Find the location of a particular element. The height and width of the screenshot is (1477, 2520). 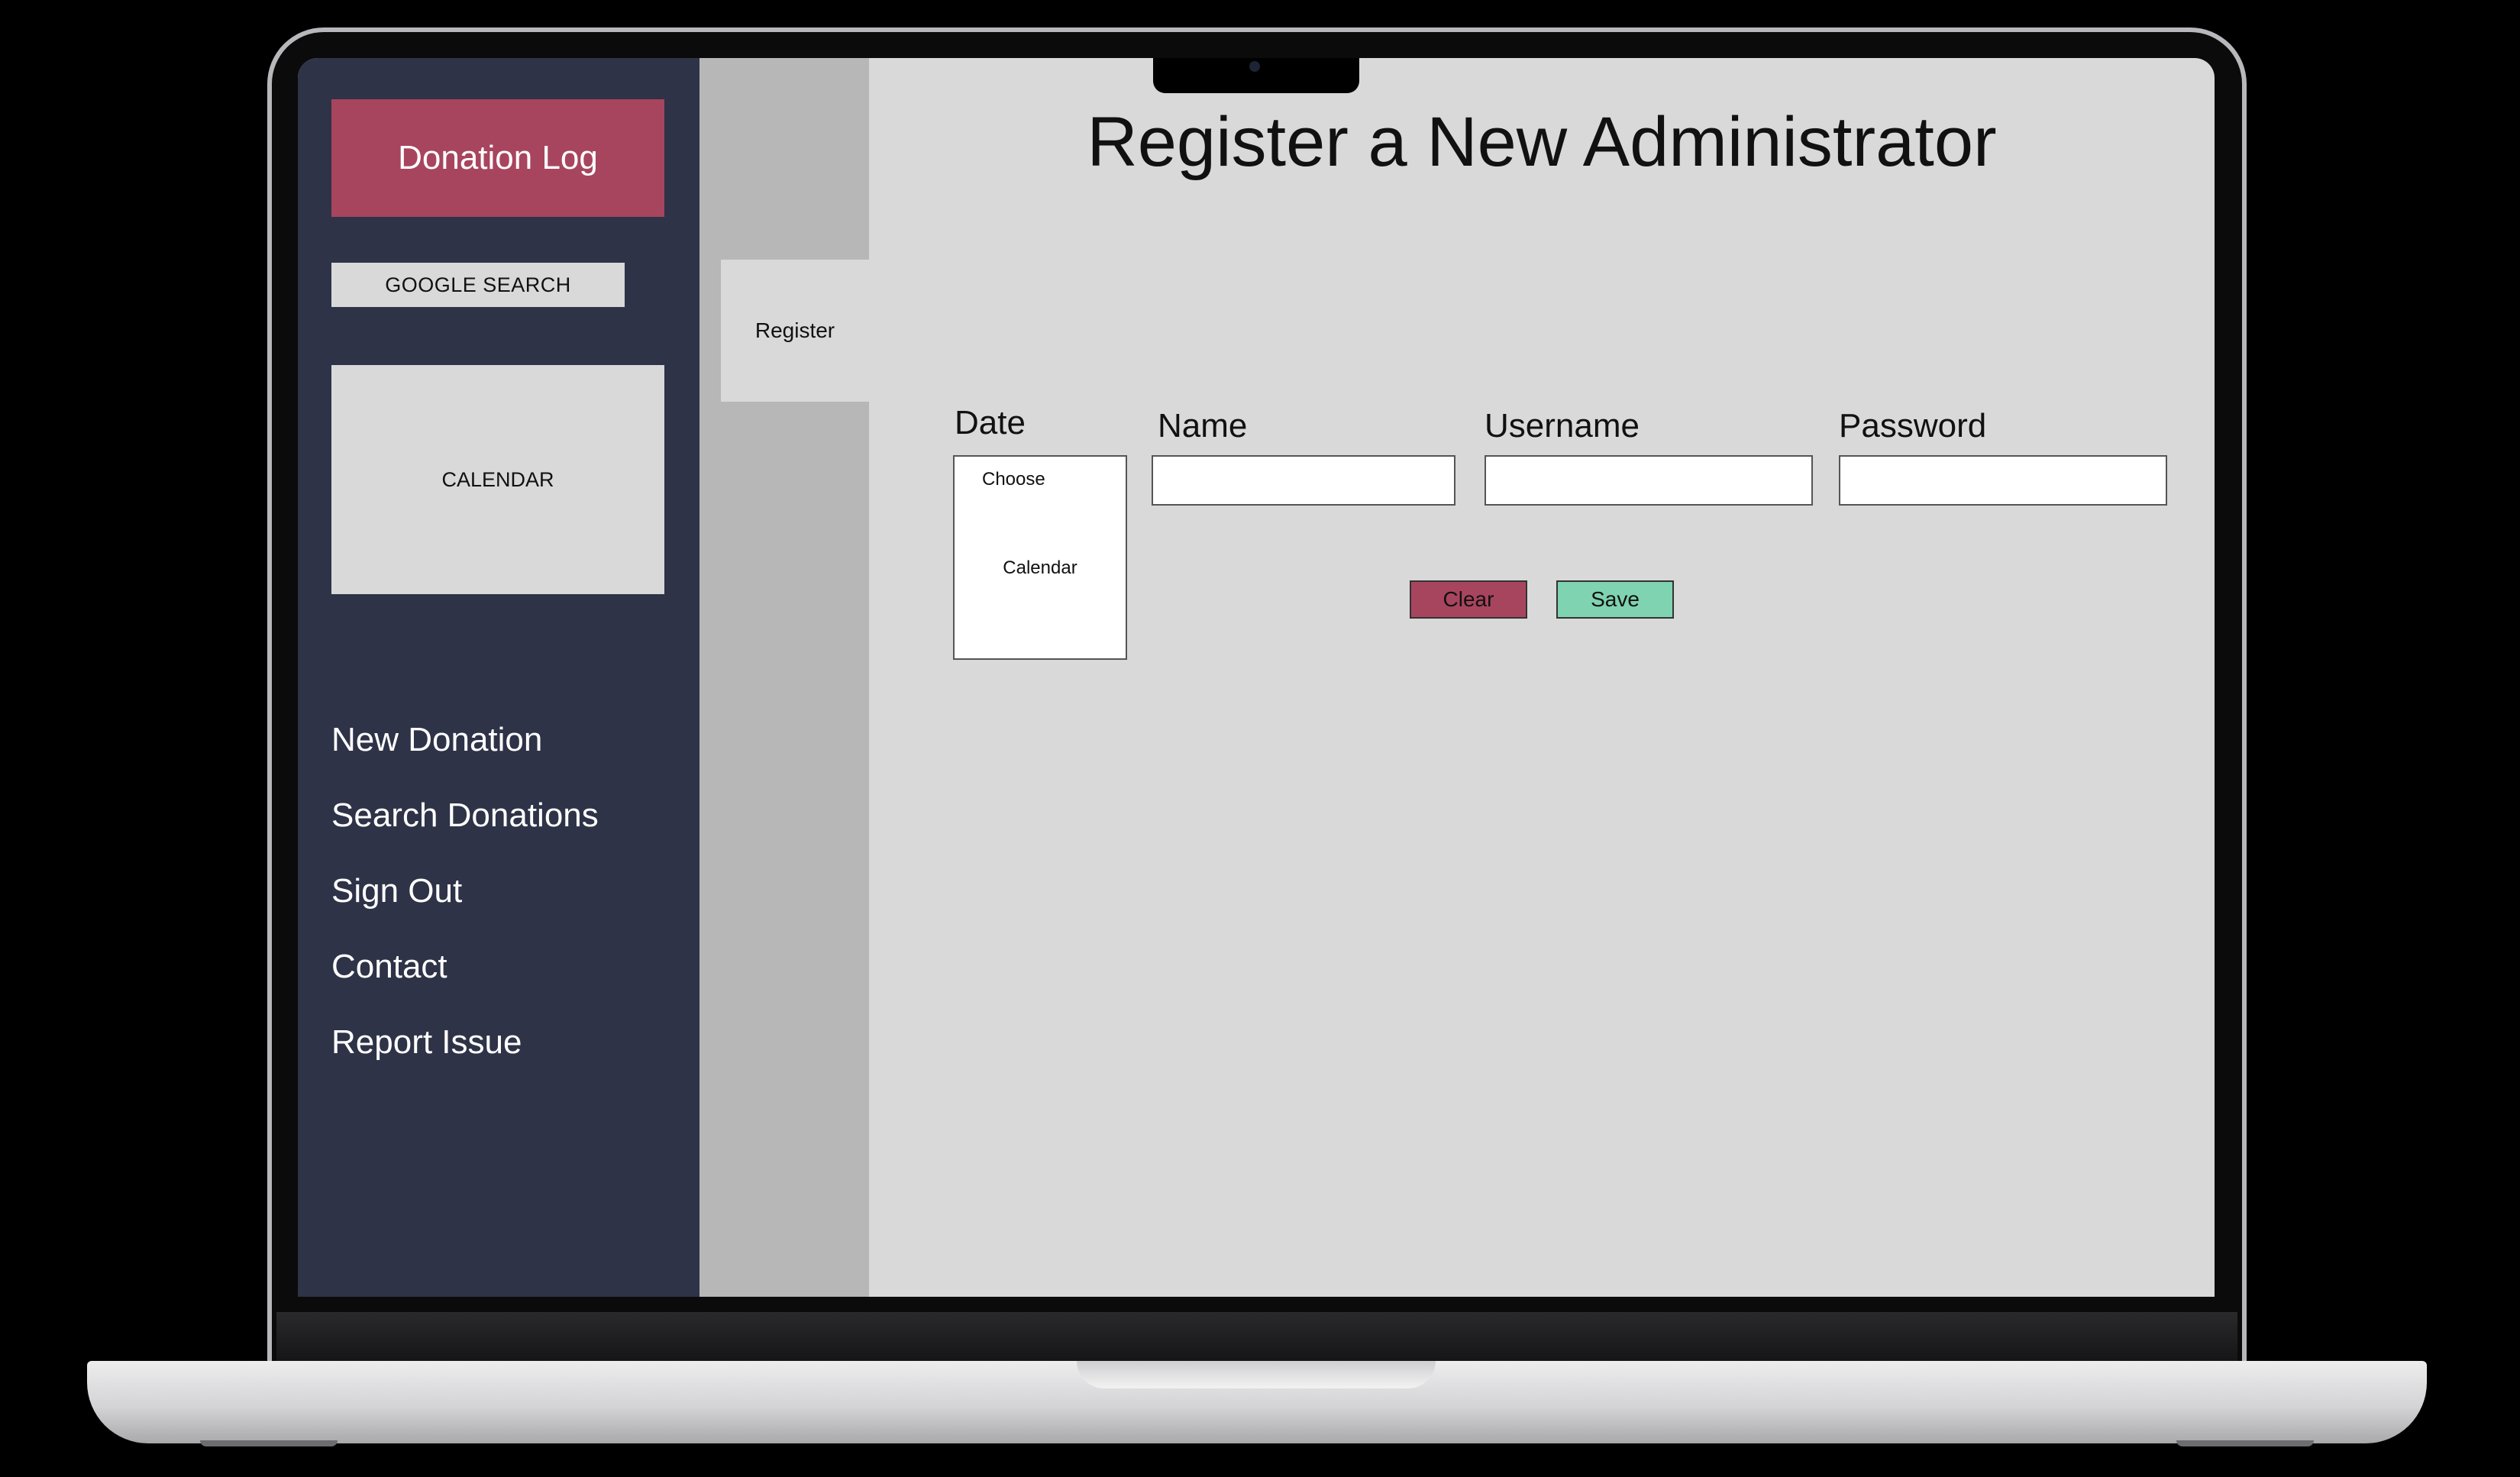

nav-sign-out: Sign Out is located at coordinates (499, 892).